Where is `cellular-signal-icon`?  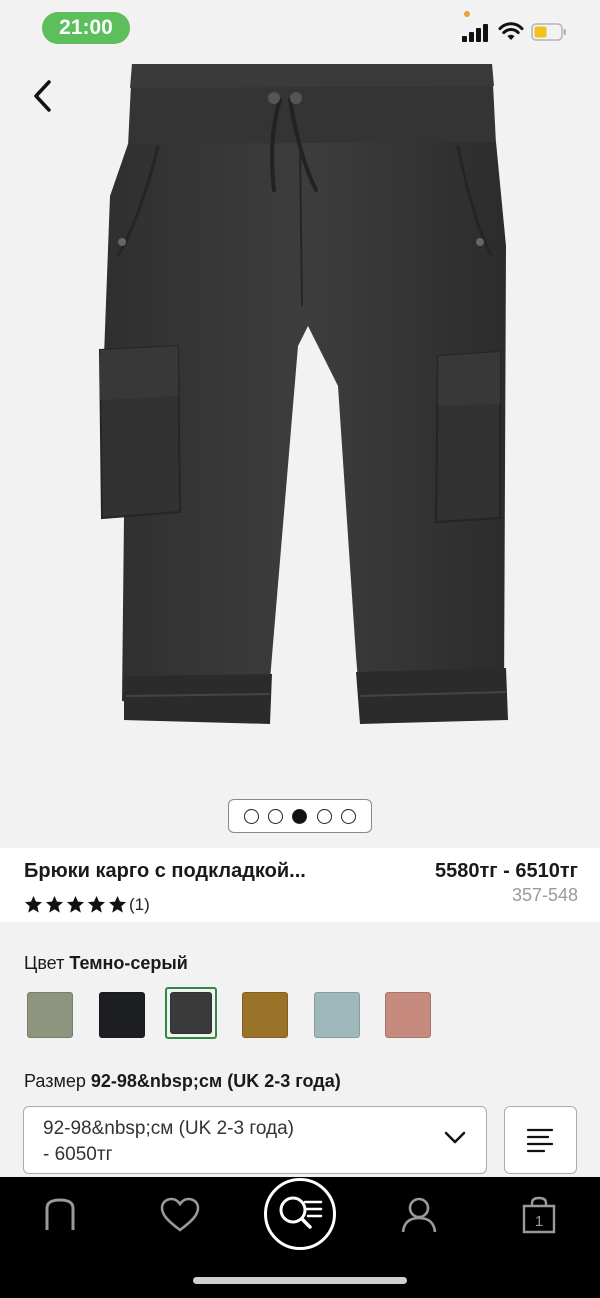 cellular-signal-icon is located at coordinates (476, 33).